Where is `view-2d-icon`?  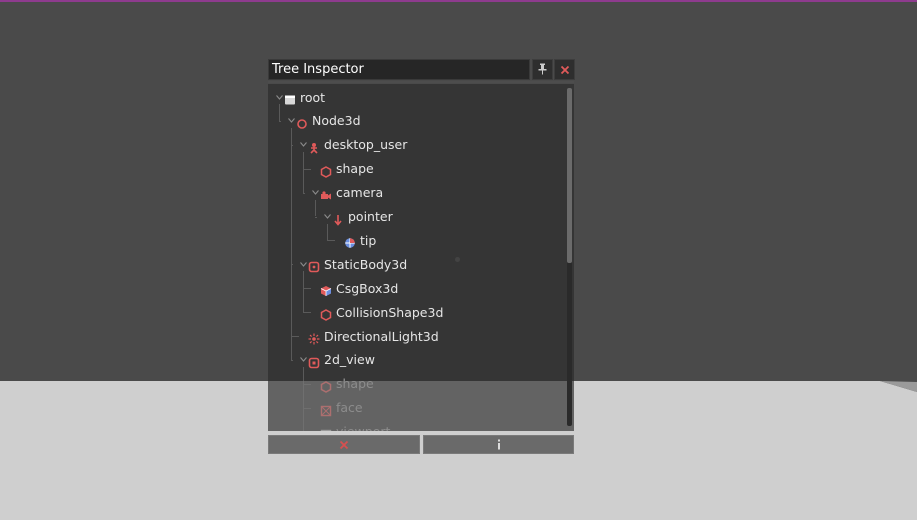
view-2d-icon is located at coordinates (314, 361).